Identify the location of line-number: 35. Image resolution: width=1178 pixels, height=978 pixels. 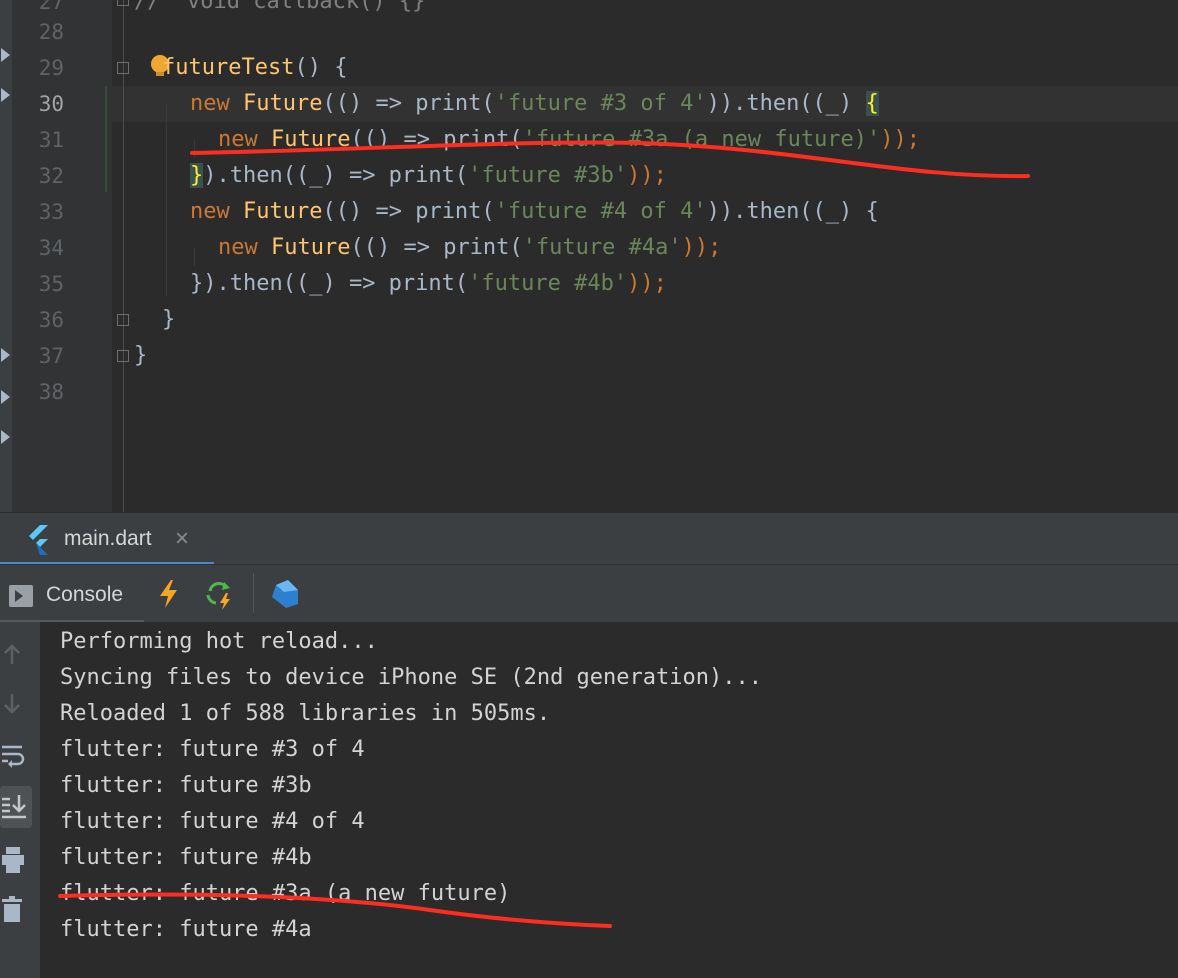
(51, 284).